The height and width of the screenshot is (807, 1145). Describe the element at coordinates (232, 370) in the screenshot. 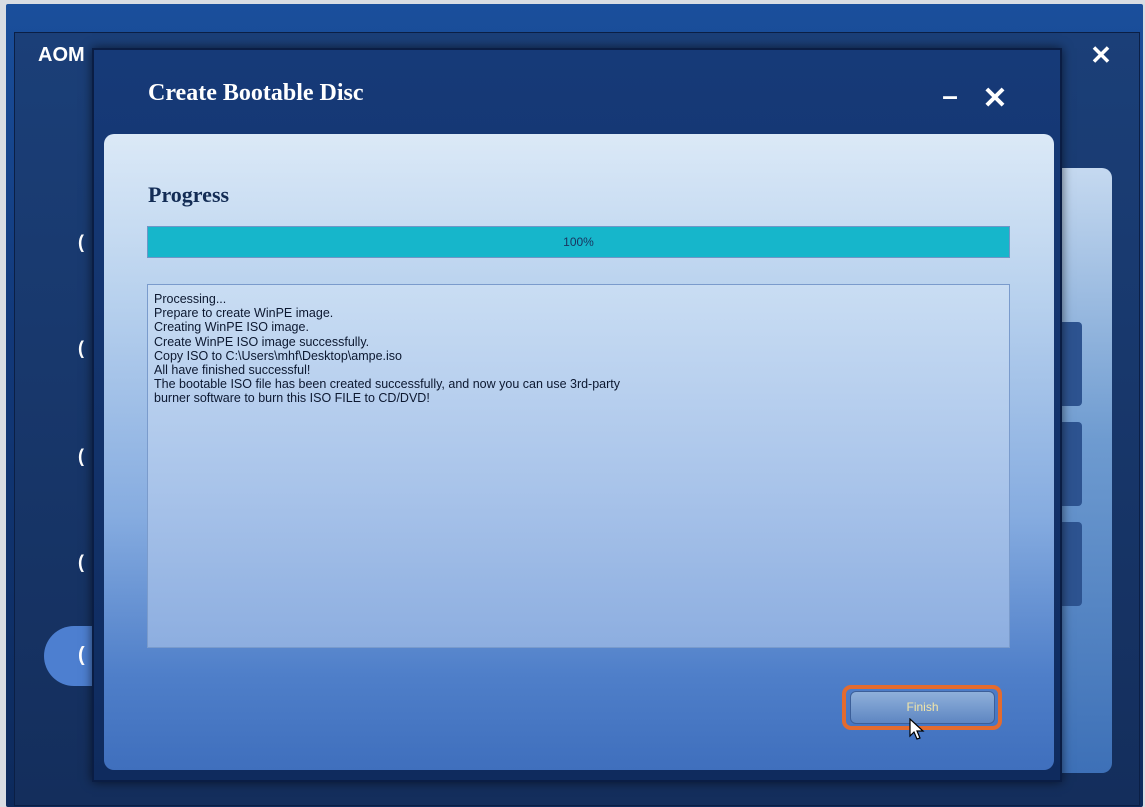

I see `log-line: All have finished successful!` at that location.